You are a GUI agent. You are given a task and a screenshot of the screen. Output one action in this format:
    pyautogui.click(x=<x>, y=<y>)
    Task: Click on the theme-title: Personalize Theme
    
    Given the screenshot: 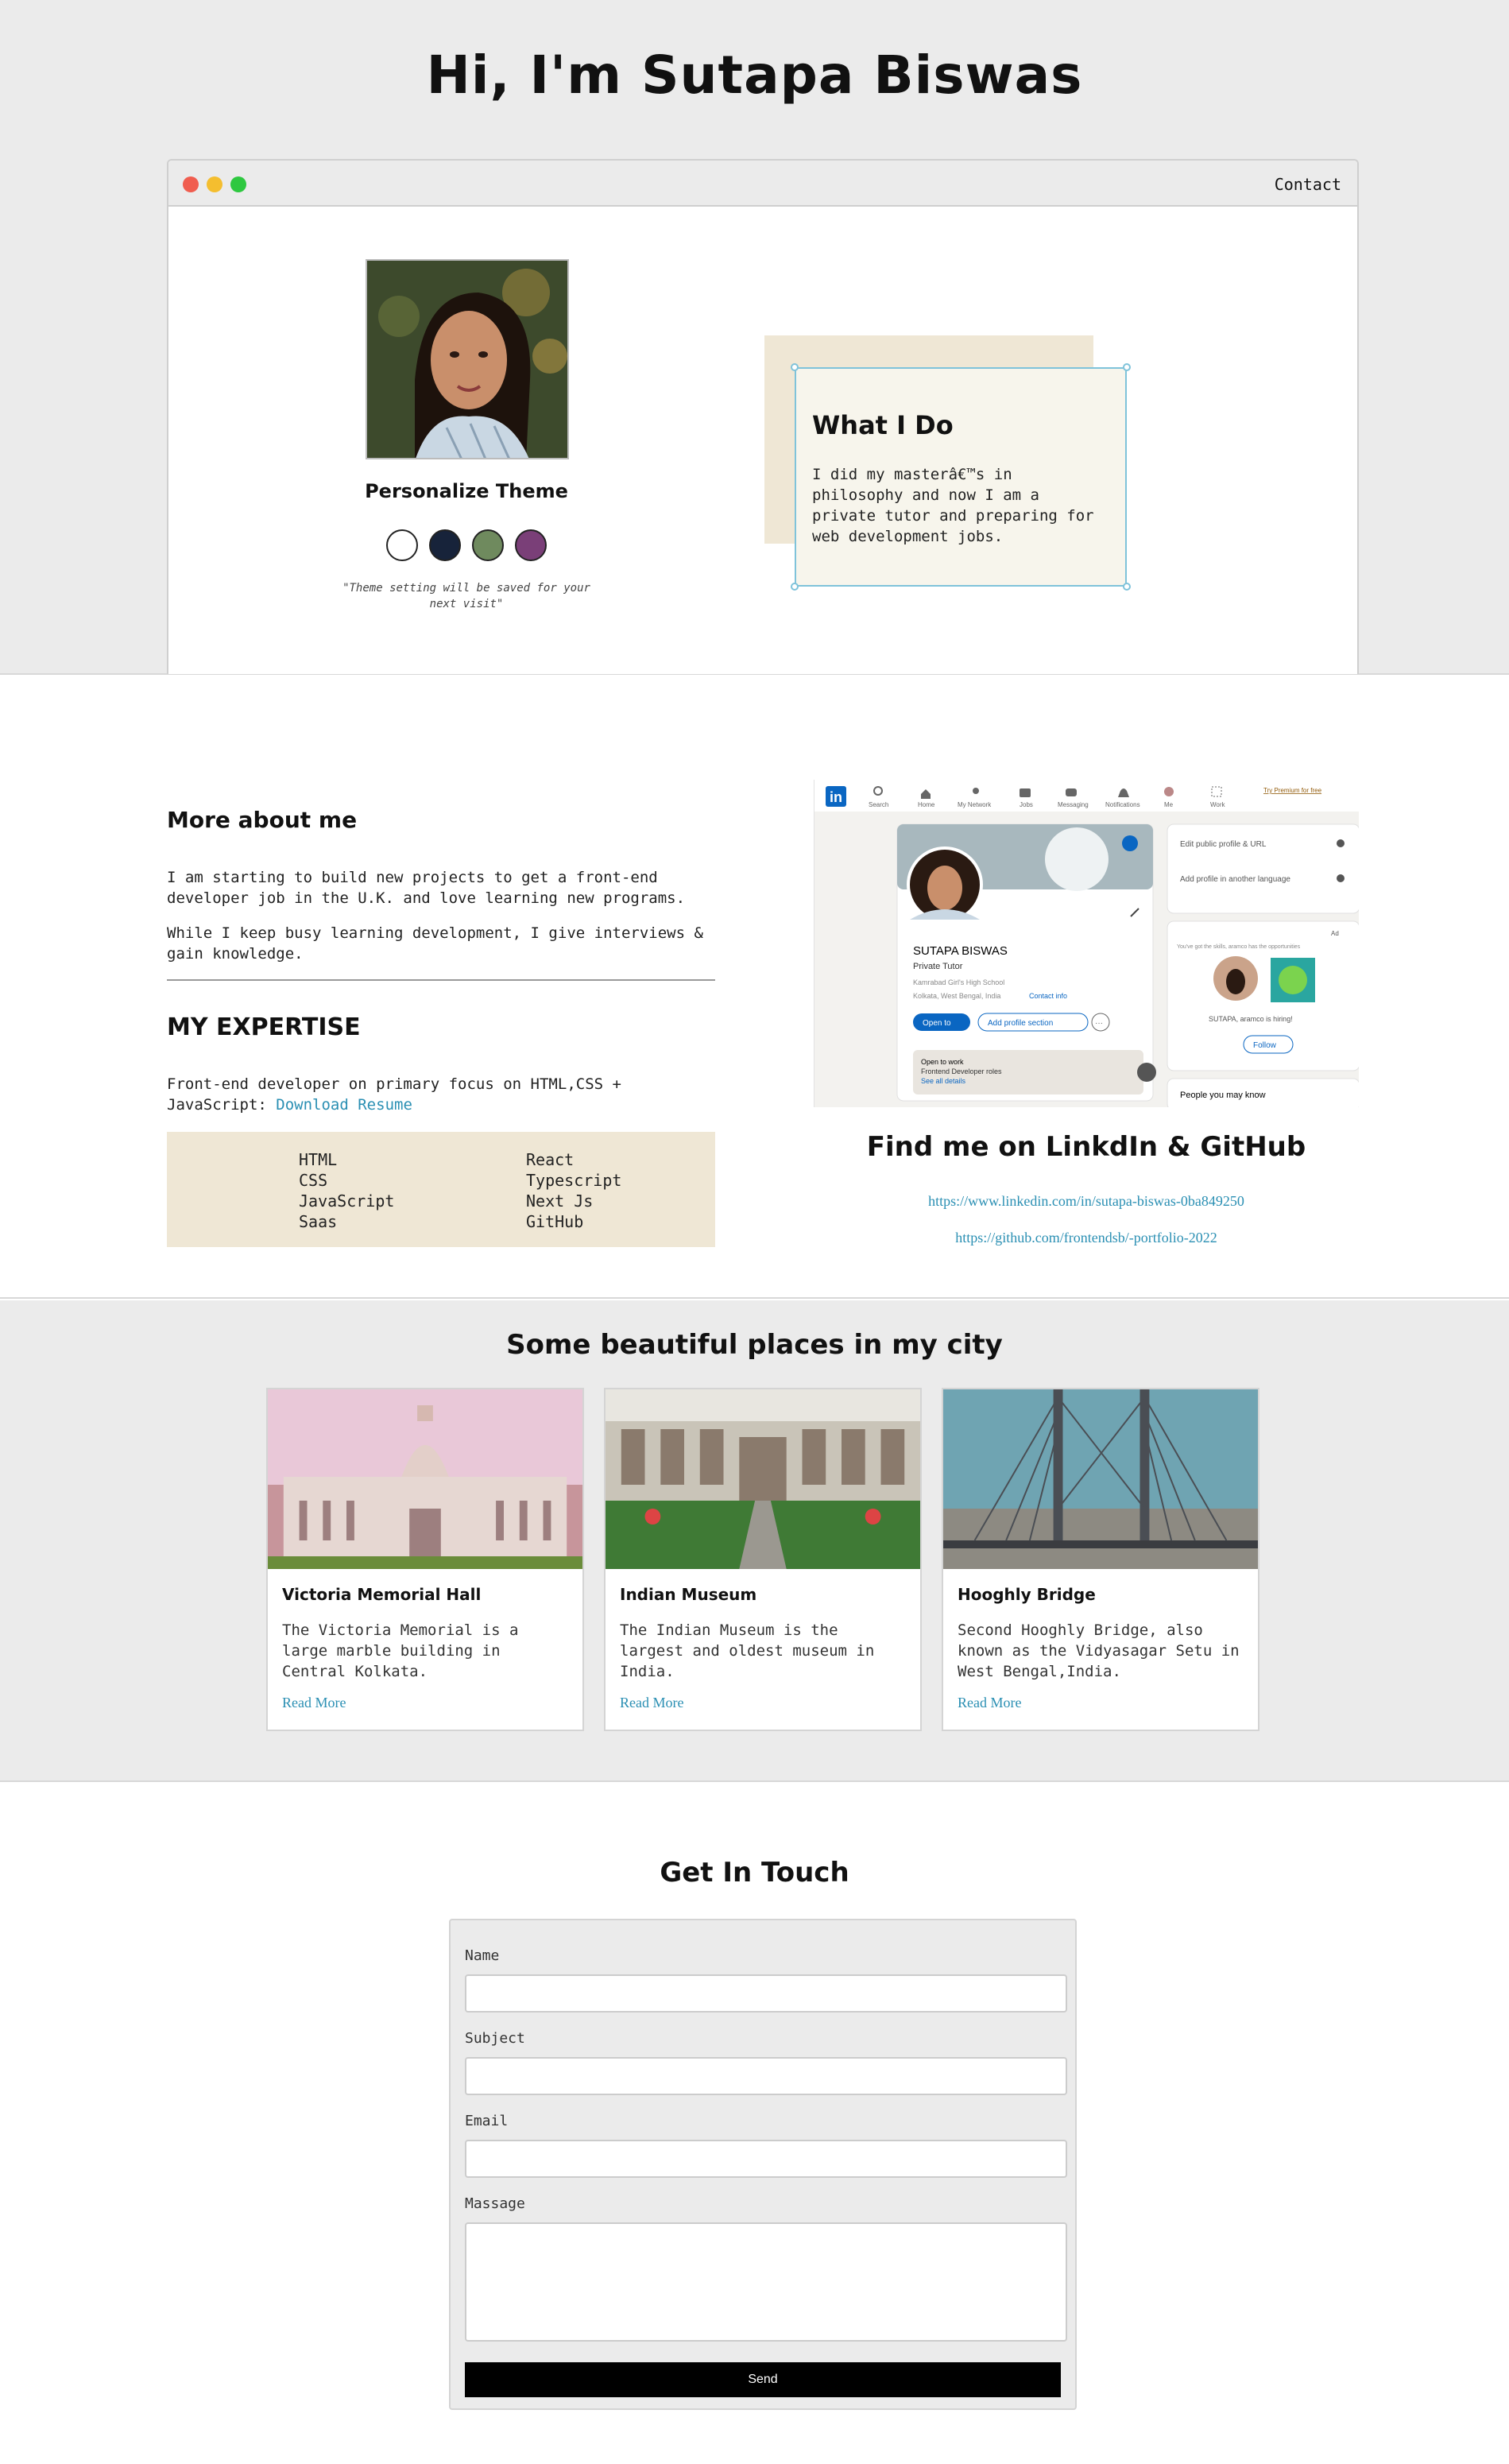 What is the action you would take?
    pyautogui.click(x=466, y=491)
    